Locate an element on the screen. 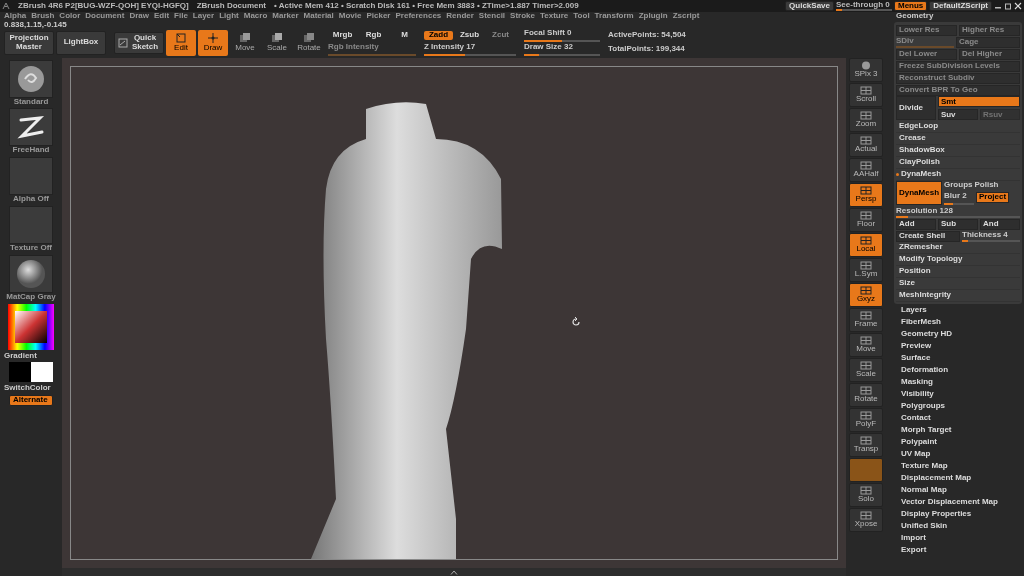 This screenshot has height=576, width=1024. slider: Draw Size 32 is located at coordinates (562, 49).